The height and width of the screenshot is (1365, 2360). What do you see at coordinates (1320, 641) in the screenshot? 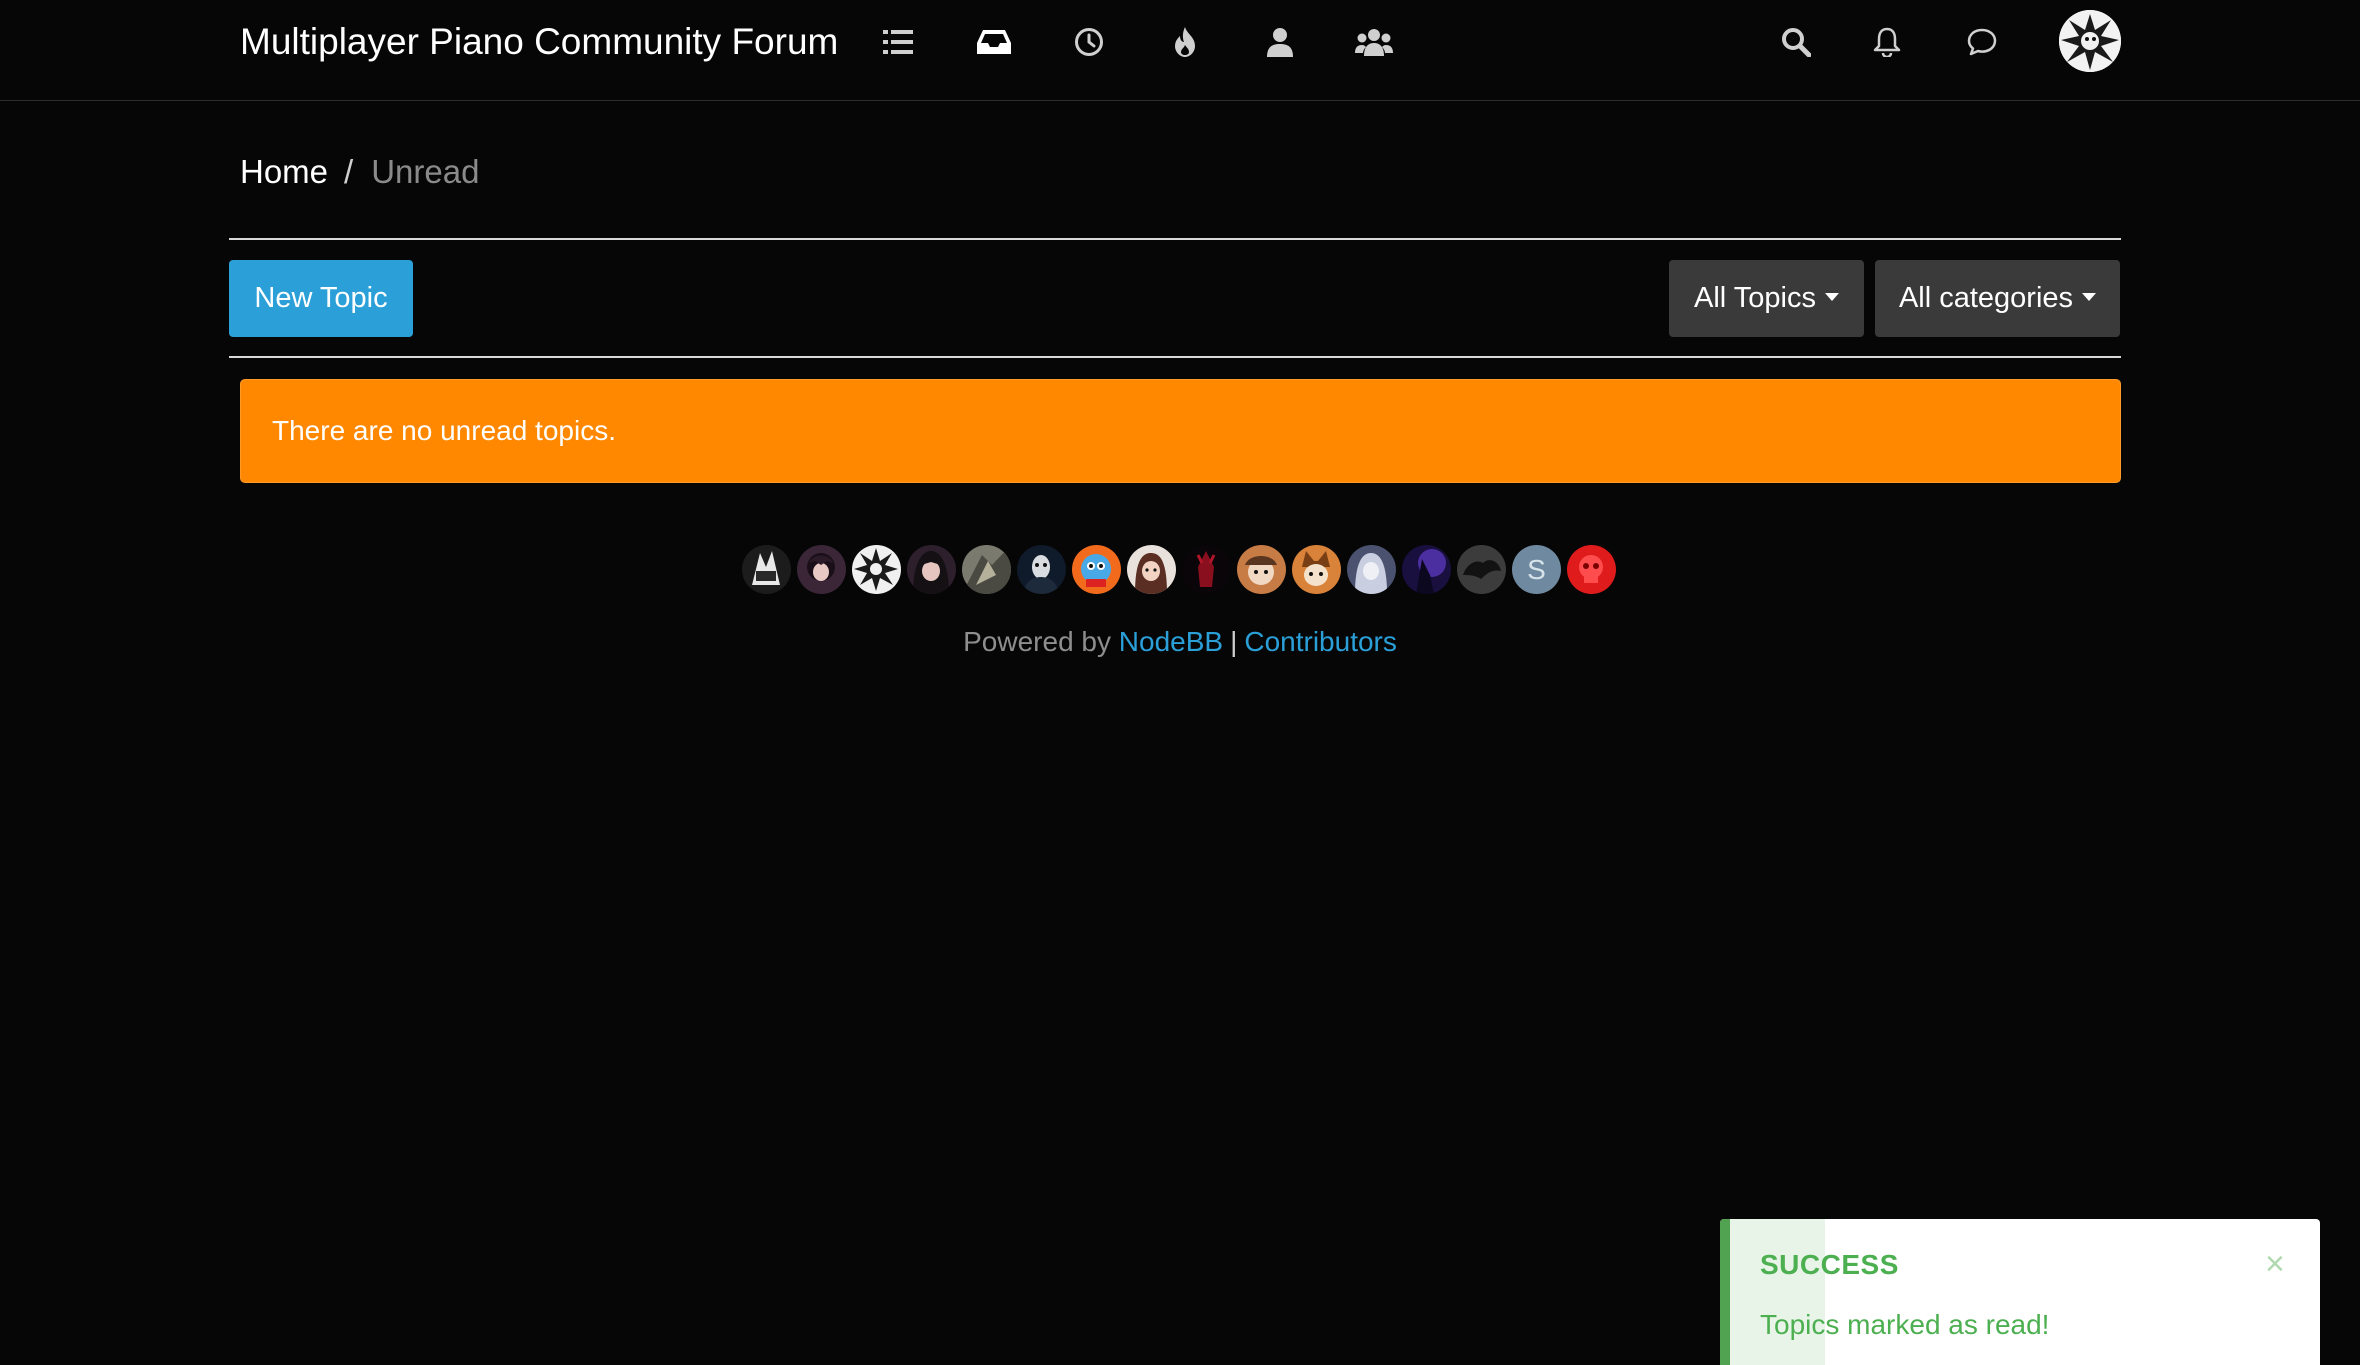
I see `contributors-link: Contributors` at bounding box center [1320, 641].